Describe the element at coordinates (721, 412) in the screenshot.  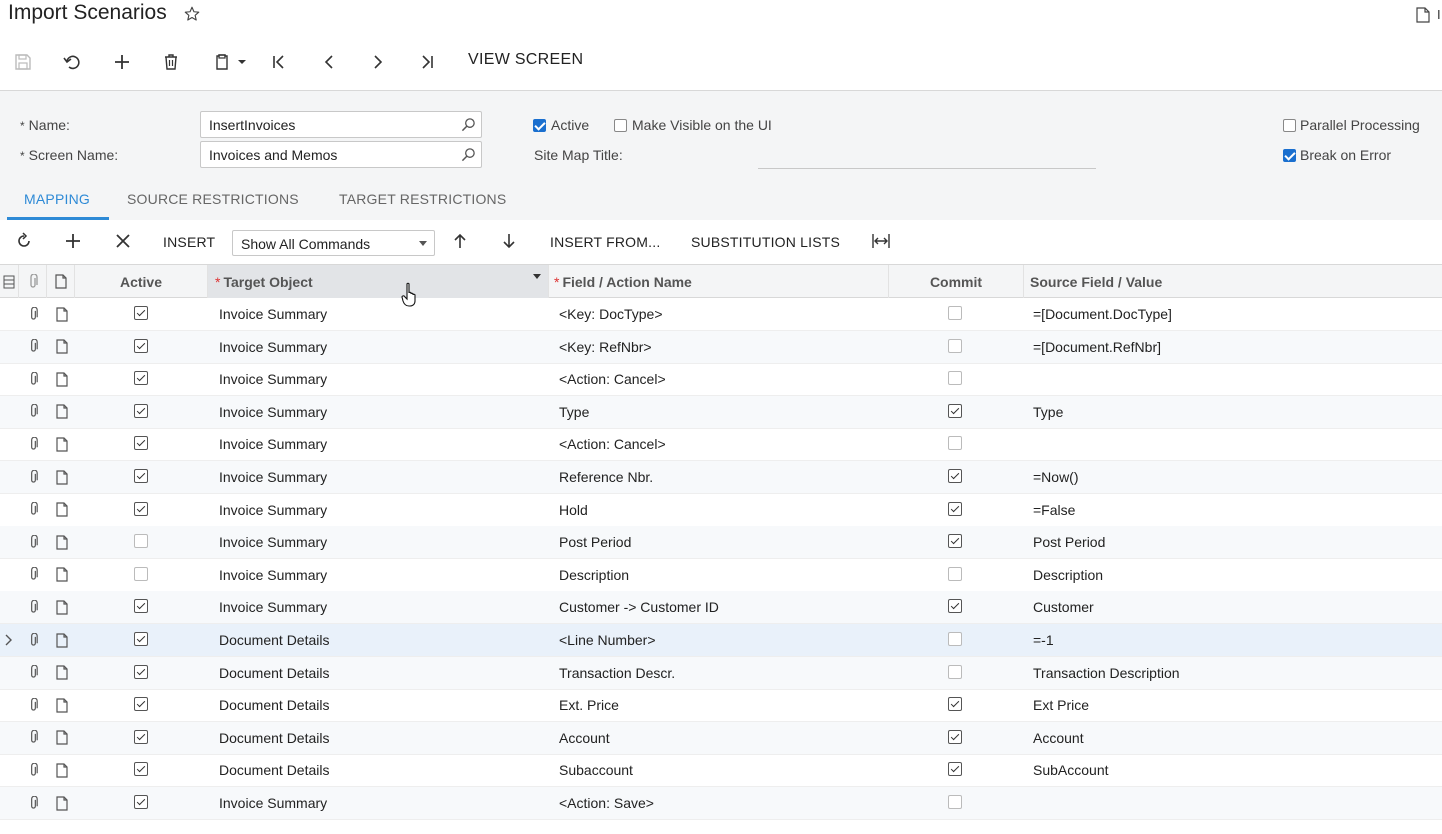
I see `table-row: Invoice Summary Type Type` at that location.